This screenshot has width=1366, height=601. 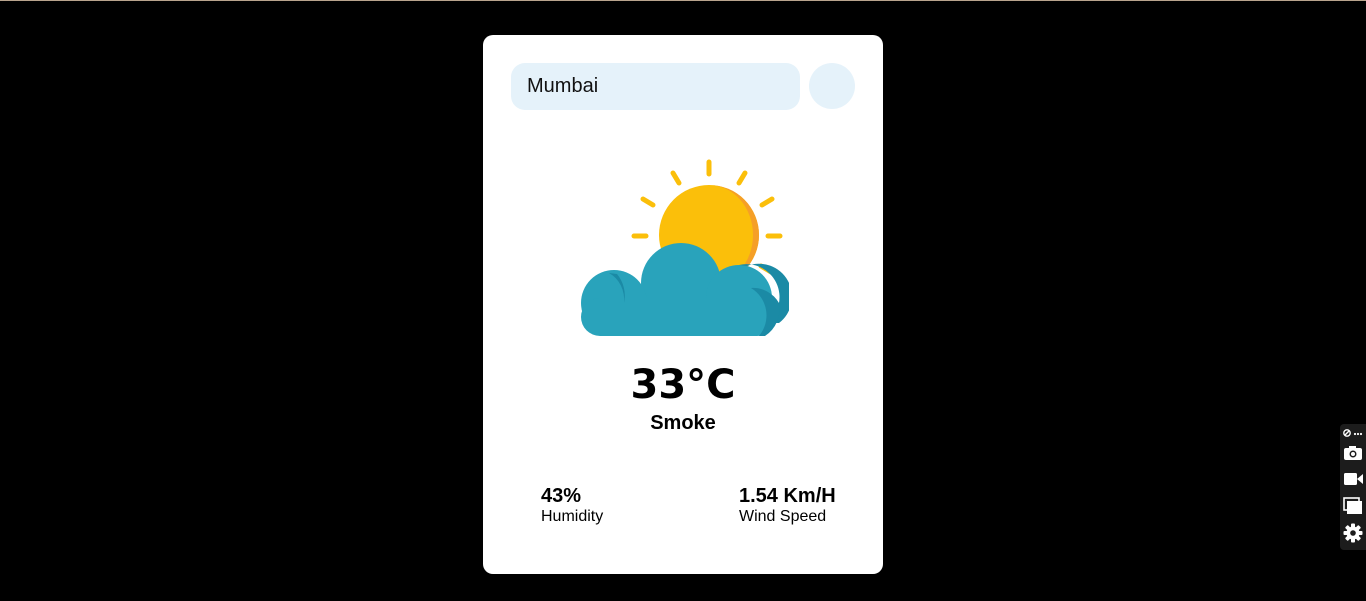 What do you see at coordinates (685, 247) in the screenshot?
I see `partly-cloudy-icon` at bounding box center [685, 247].